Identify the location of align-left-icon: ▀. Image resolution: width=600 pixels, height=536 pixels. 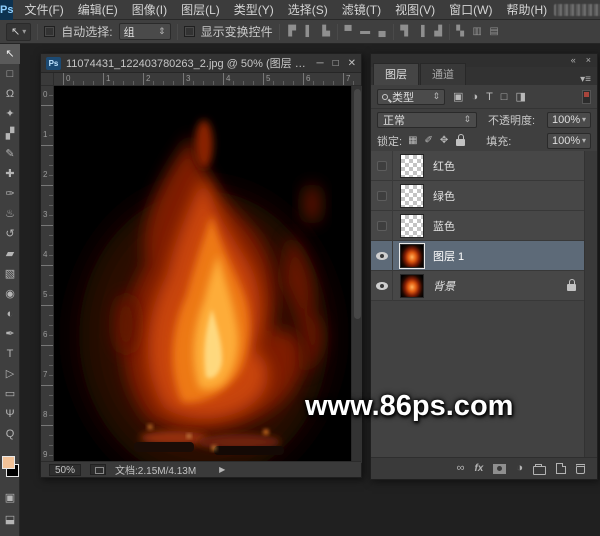
(348, 31).